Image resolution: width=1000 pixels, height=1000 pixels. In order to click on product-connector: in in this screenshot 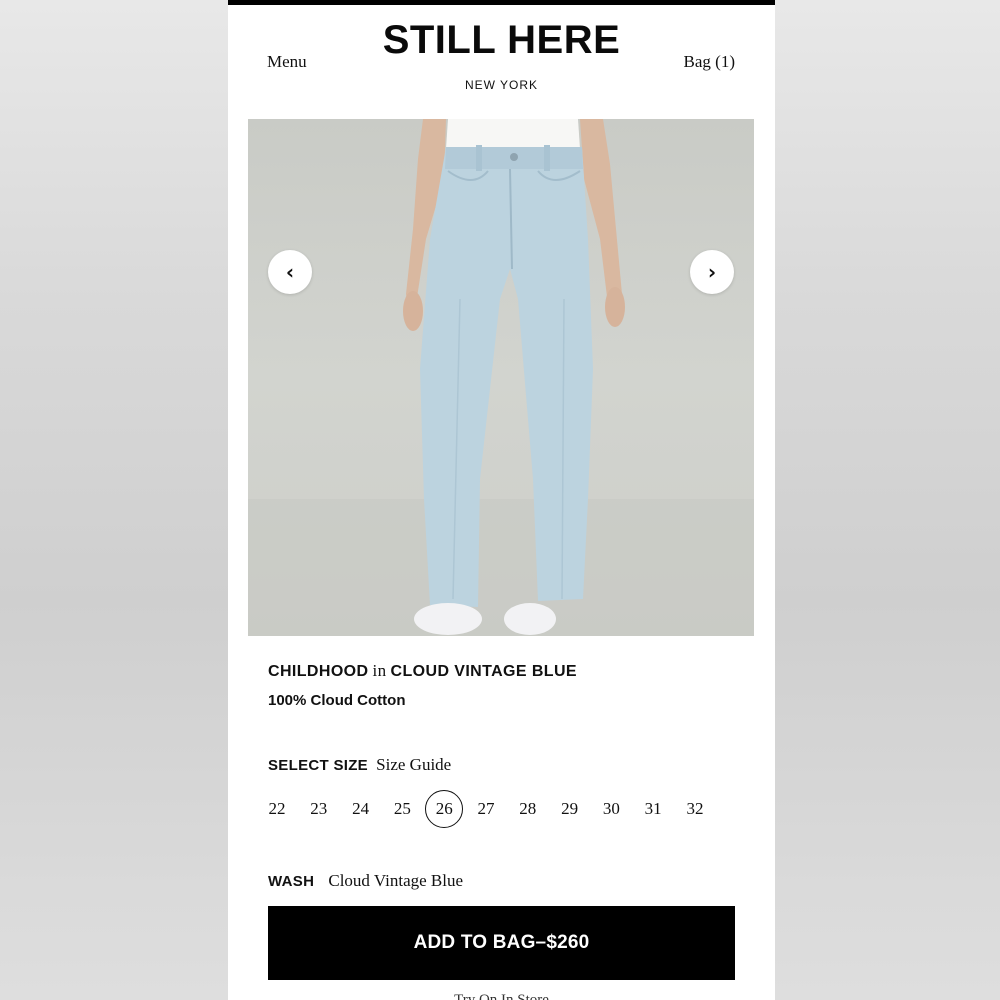, I will do `click(379, 670)`.